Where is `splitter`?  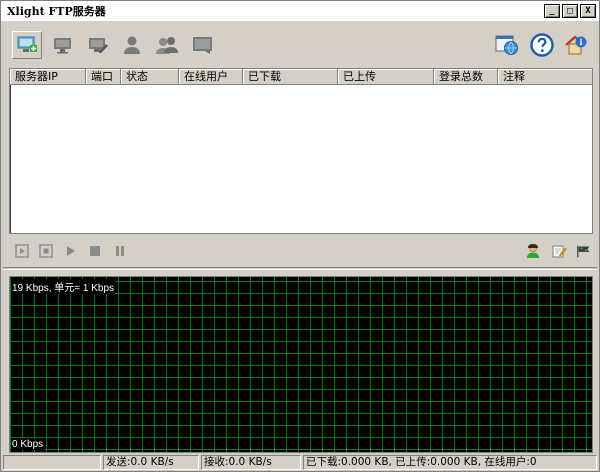
splitter is located at coordinates (300, 268).